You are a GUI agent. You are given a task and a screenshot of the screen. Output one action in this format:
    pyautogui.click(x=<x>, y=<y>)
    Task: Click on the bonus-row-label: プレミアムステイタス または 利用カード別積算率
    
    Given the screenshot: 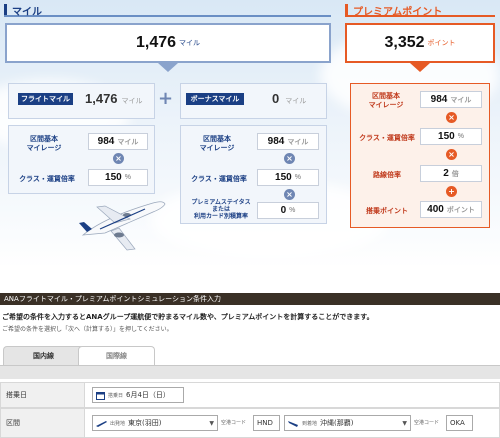 What is the action you would take?
    pyautogui.click(x=221, y=210)
    